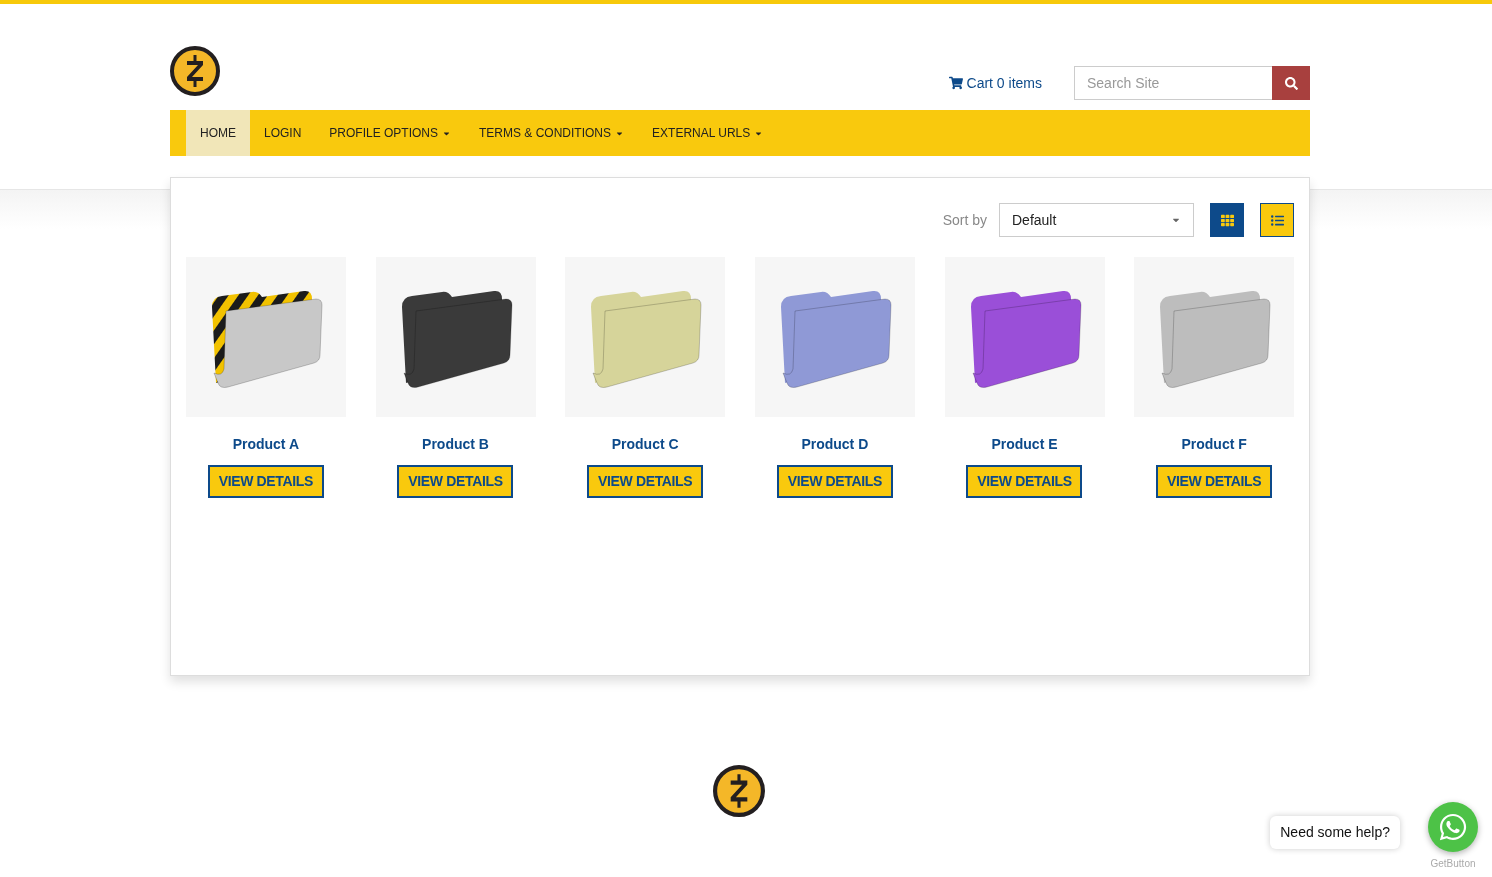 This screenshot has height=877, width=1492. I want to click on whatsapp-icon, so click(1453, 827).